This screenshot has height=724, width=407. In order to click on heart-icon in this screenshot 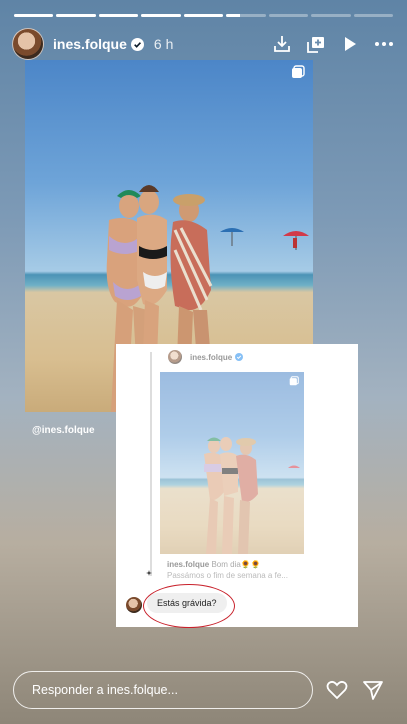, I will do `click(337, 690)`.